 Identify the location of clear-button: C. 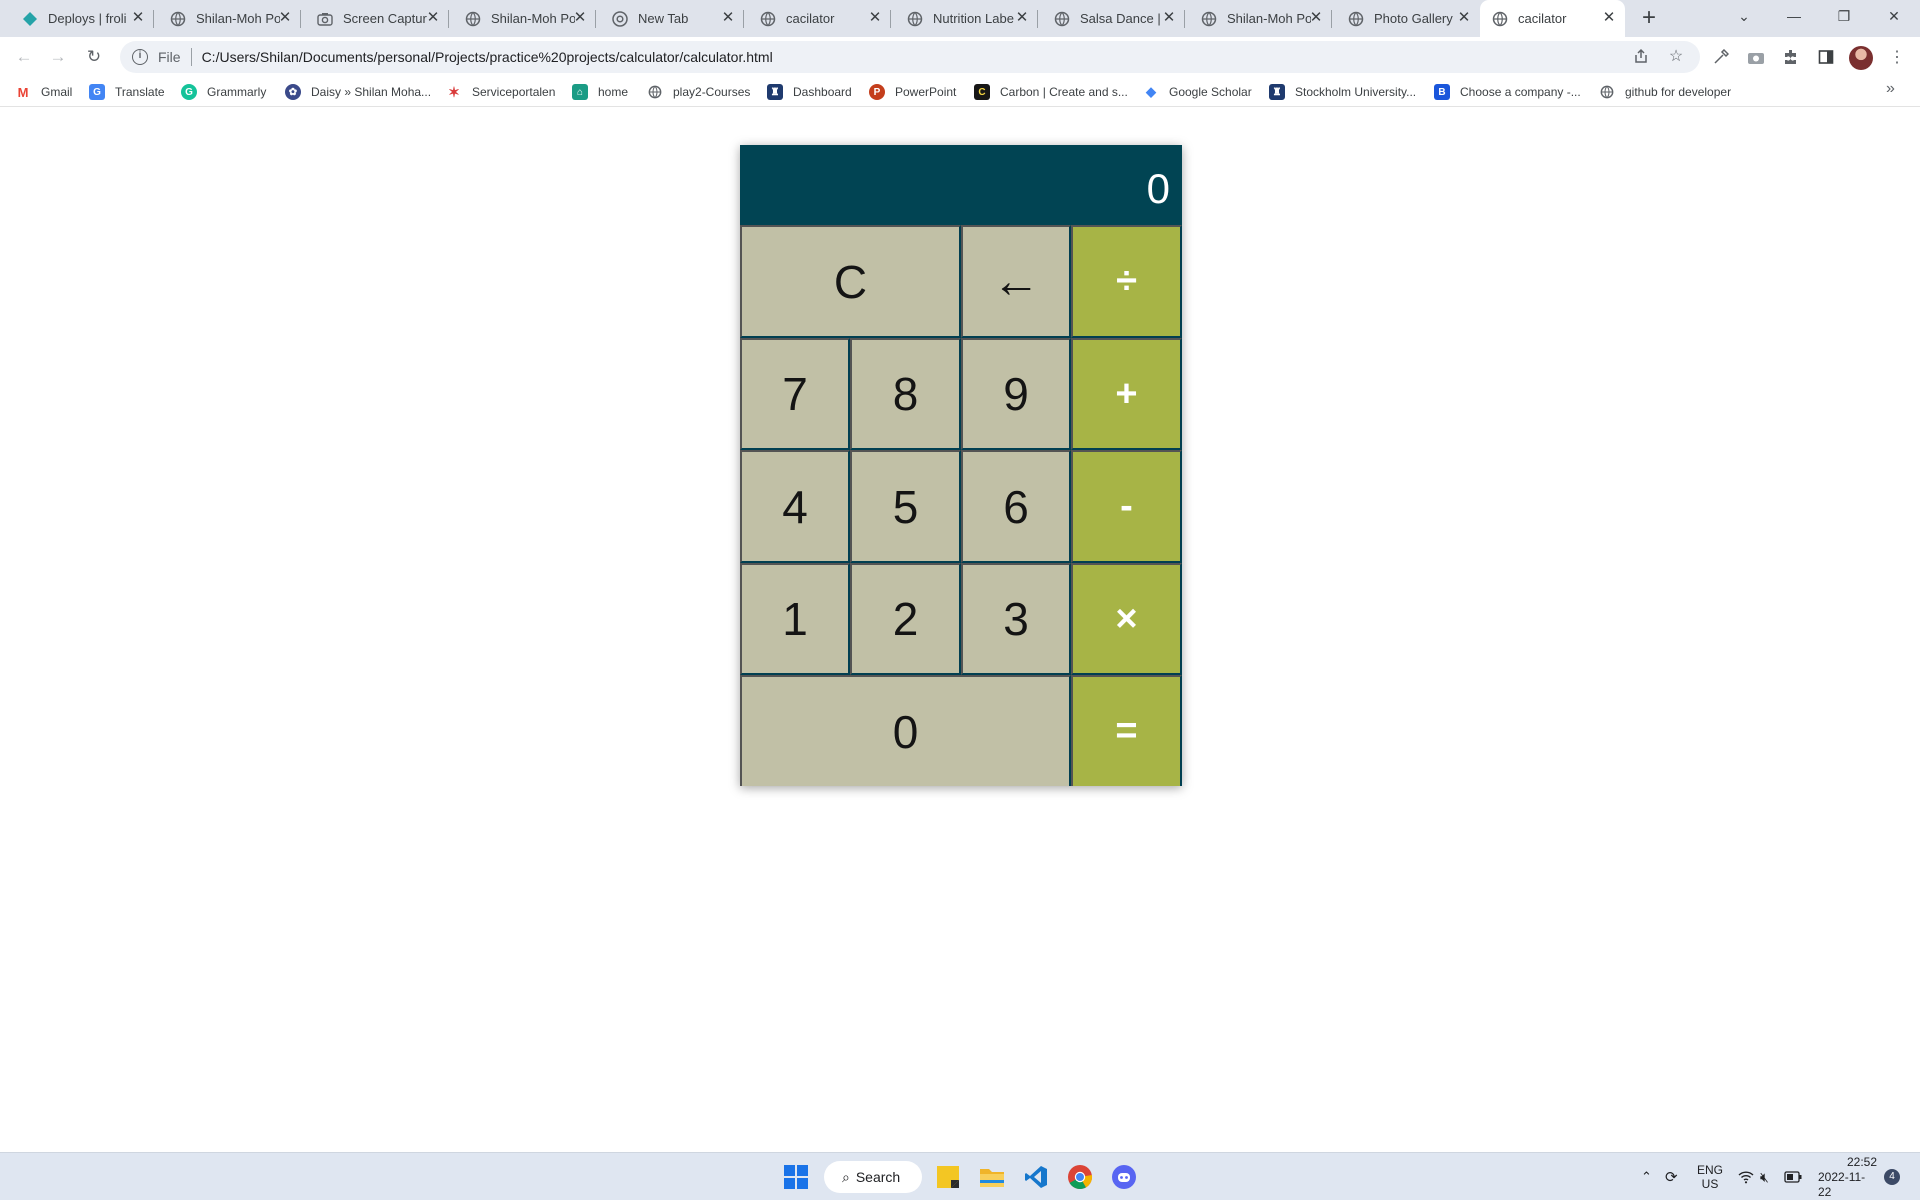
(850, 281).